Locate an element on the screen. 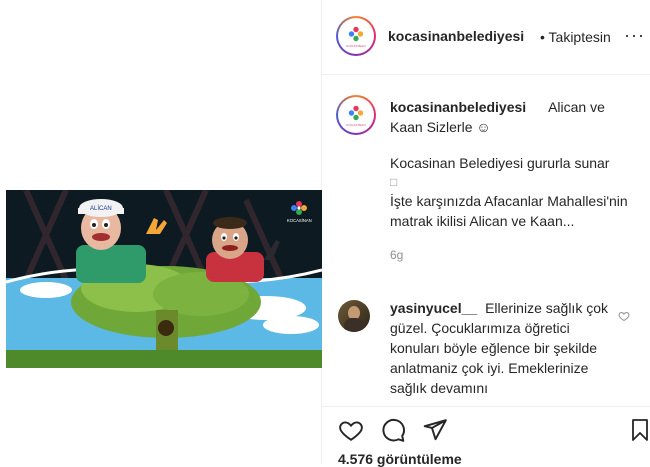  follow-status: • Takiptesin is located at coordinates (575, 37).